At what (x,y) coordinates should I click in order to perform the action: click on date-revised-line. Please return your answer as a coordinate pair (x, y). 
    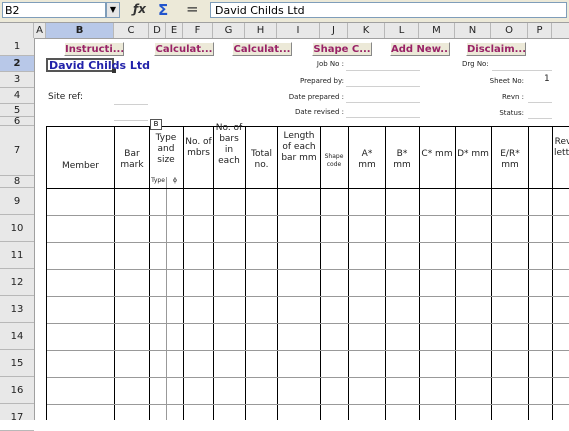
    Looking at the image, I should click on (383, 117).